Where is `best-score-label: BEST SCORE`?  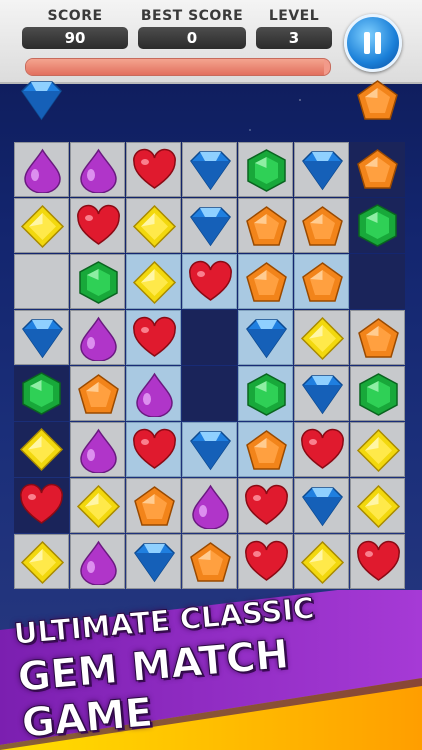 best-score-label: BEST SCORE is located at coordinates (192, 16).